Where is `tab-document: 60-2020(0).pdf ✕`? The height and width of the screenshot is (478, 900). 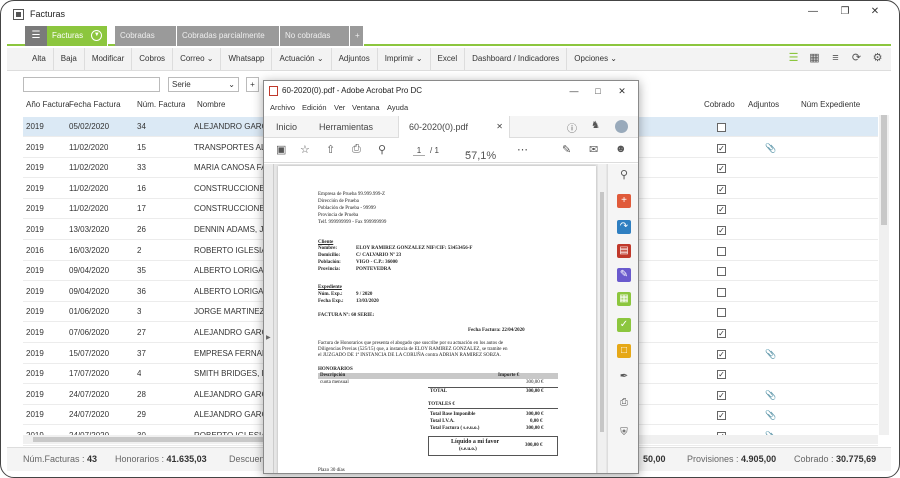
tab-document: 60-2020(0).pdf ✕ is located at coordinates (454, 127).